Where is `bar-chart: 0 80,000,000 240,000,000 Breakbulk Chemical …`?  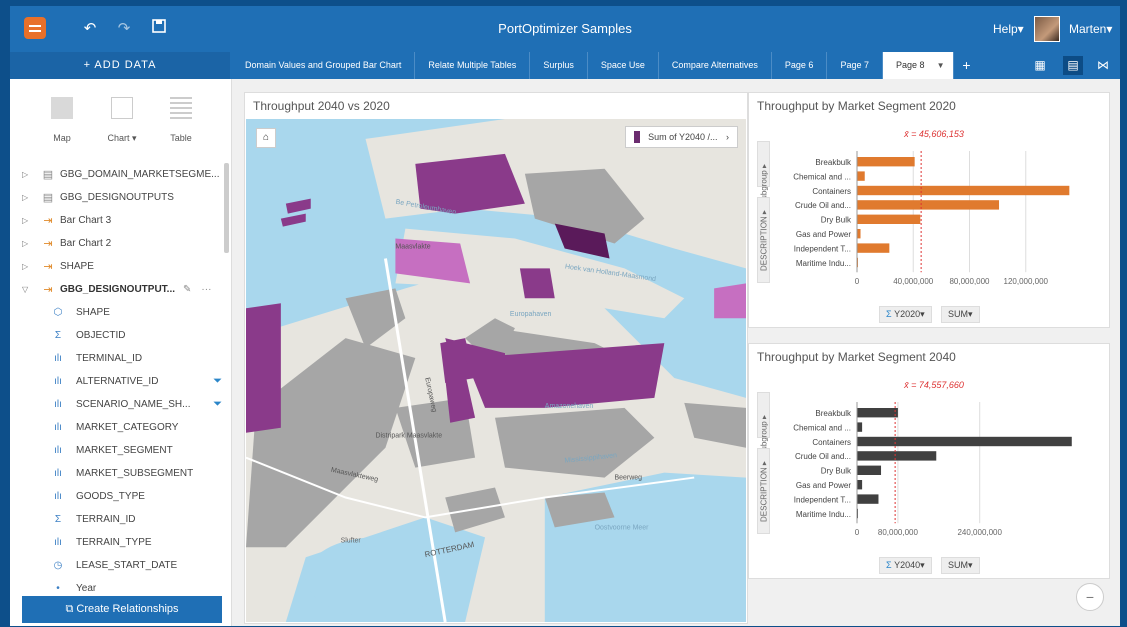
bar-chart: 0 80,000,000 240,000,000 Breakbulk Chemical … is located at coordinates (930, 462).